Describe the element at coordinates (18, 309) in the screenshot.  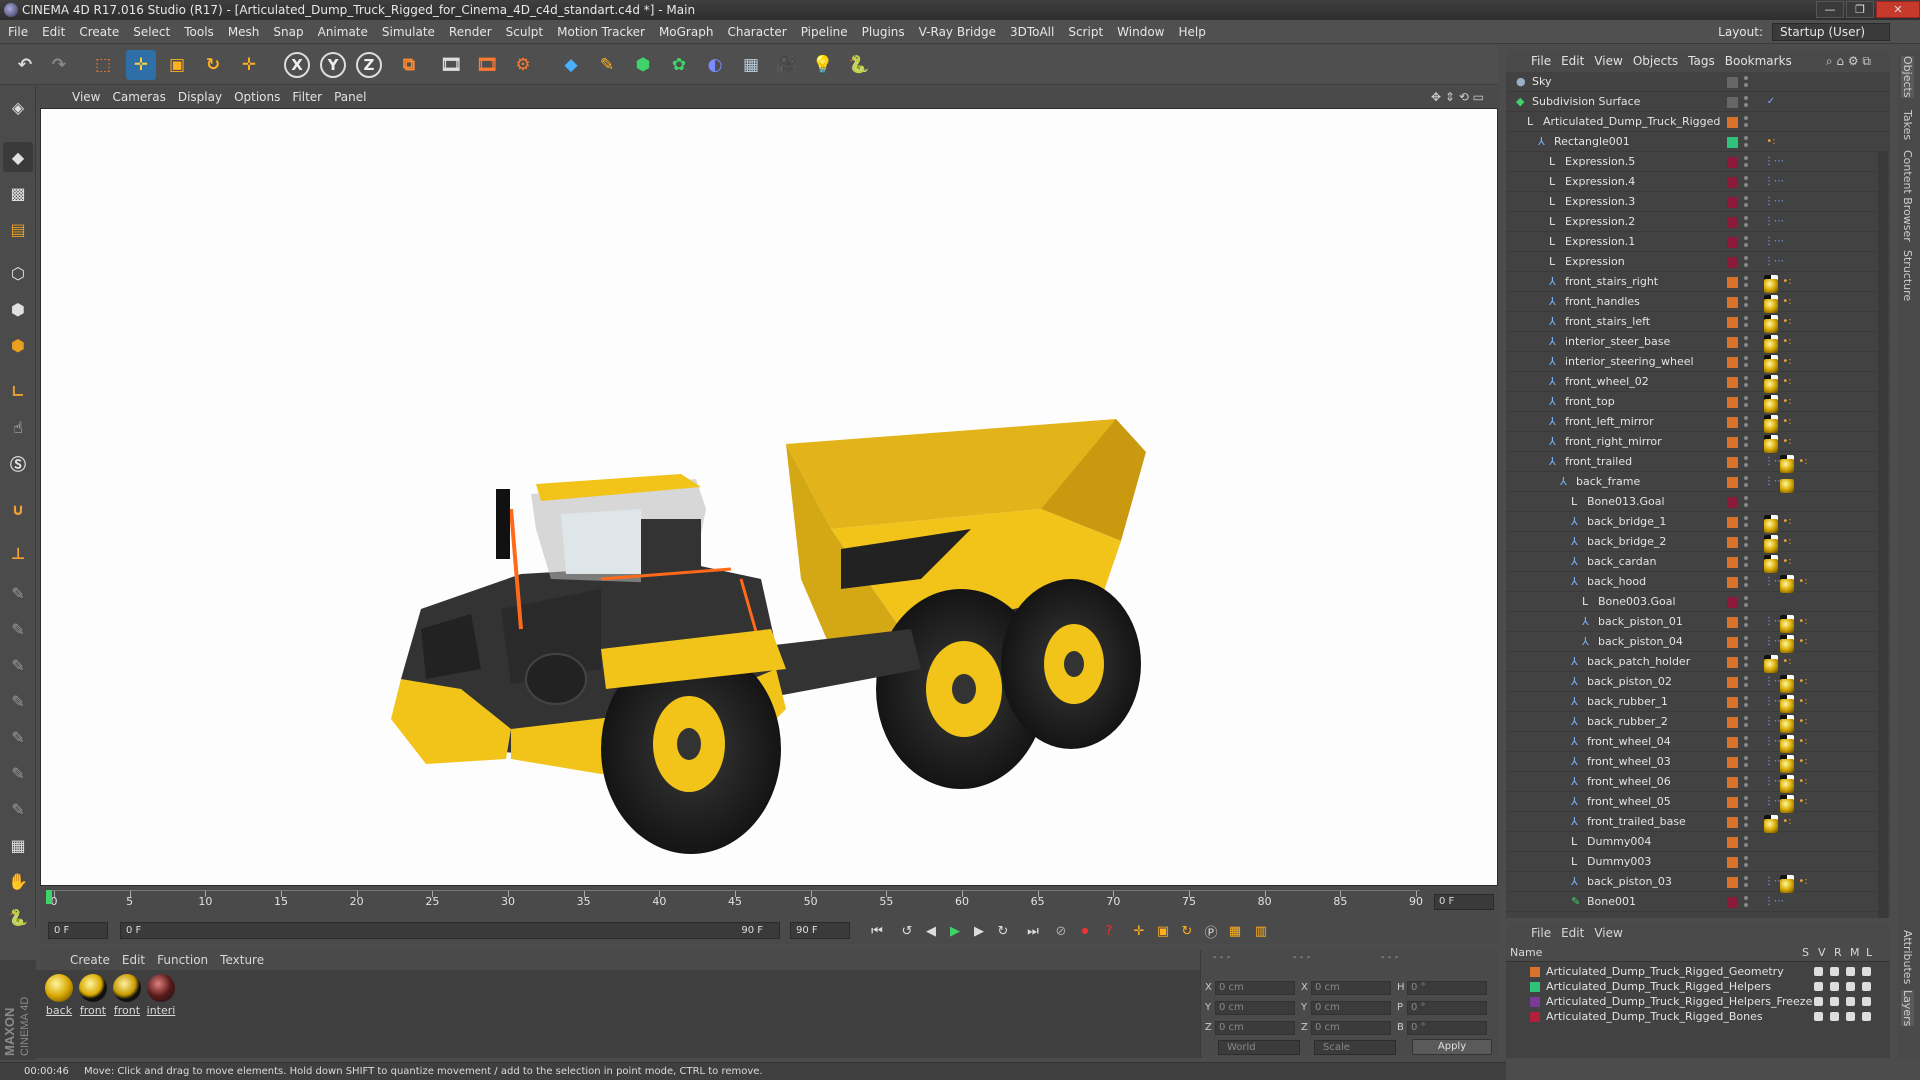
I see `edges-mode-icon: ⬢` at that location.